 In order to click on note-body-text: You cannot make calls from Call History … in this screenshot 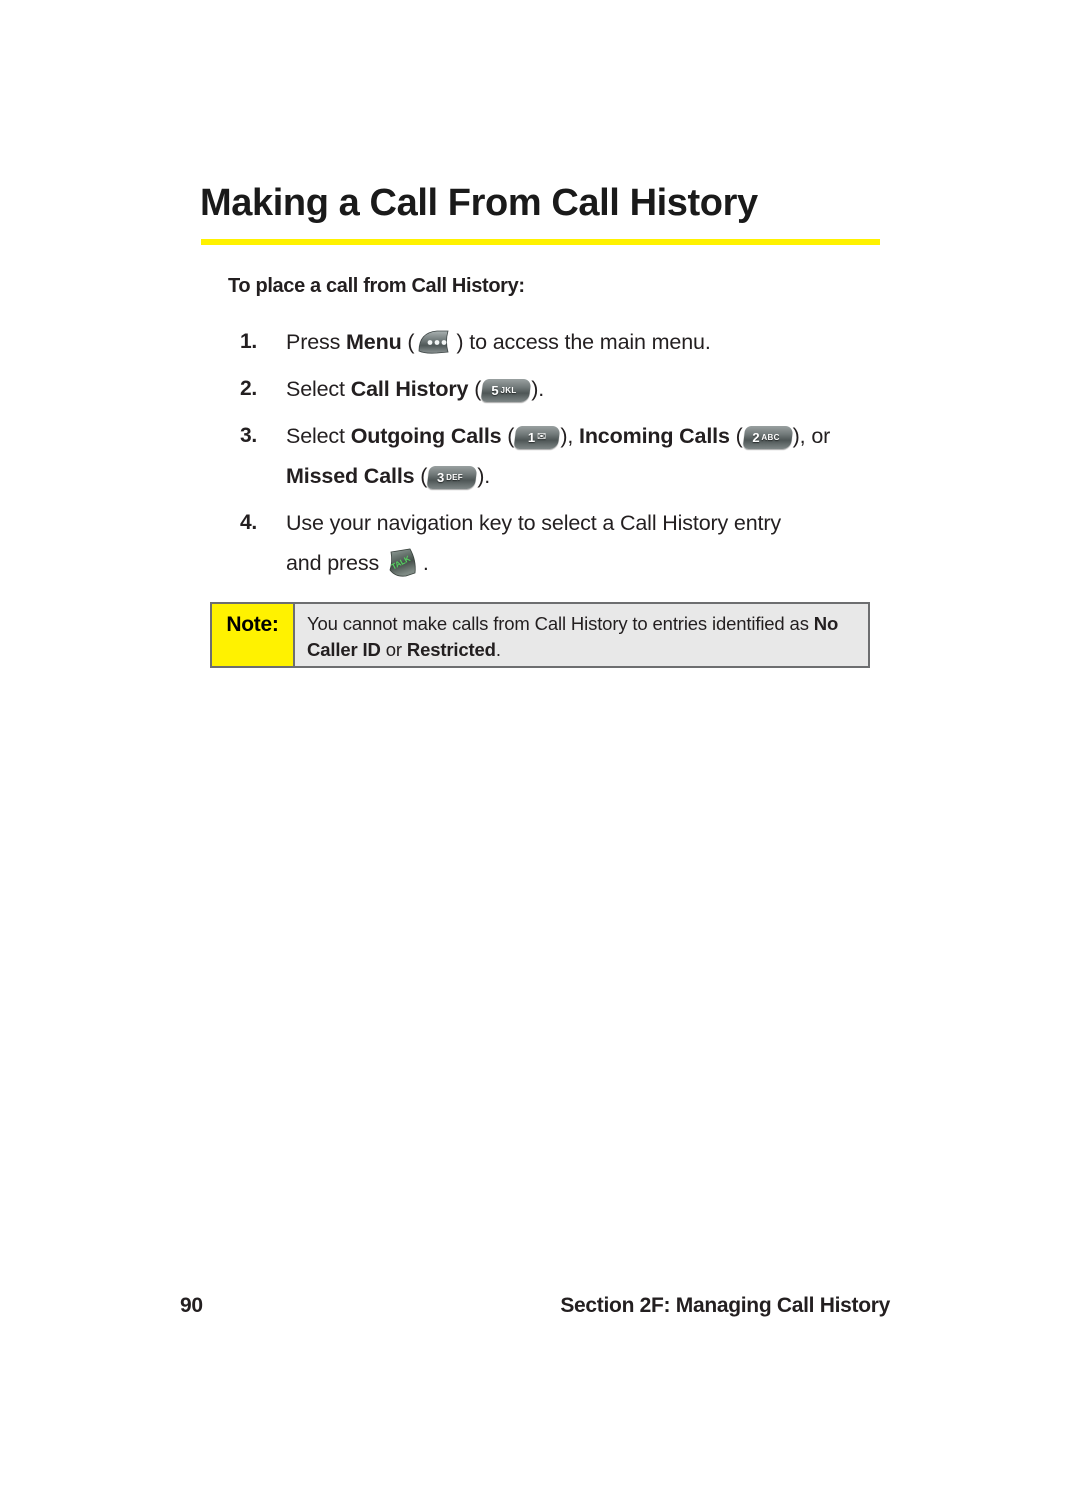, I will do `click(581, 635)`.